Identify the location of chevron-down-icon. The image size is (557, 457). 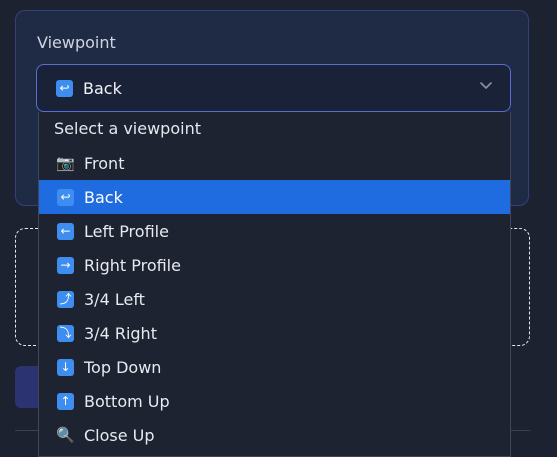
(486, 85).